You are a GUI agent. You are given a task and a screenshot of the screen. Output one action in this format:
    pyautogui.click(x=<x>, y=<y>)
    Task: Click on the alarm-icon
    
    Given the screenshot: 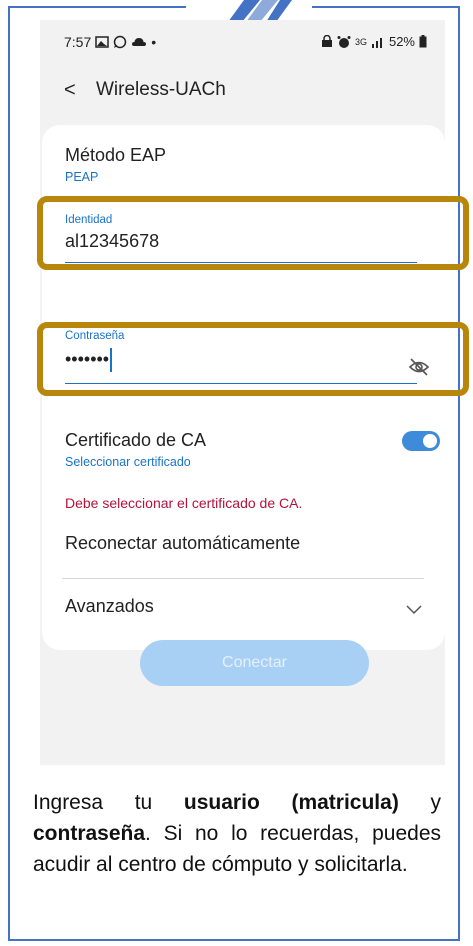 What is the action you would take?
    pyautogui.click(x=344, y=41)
    